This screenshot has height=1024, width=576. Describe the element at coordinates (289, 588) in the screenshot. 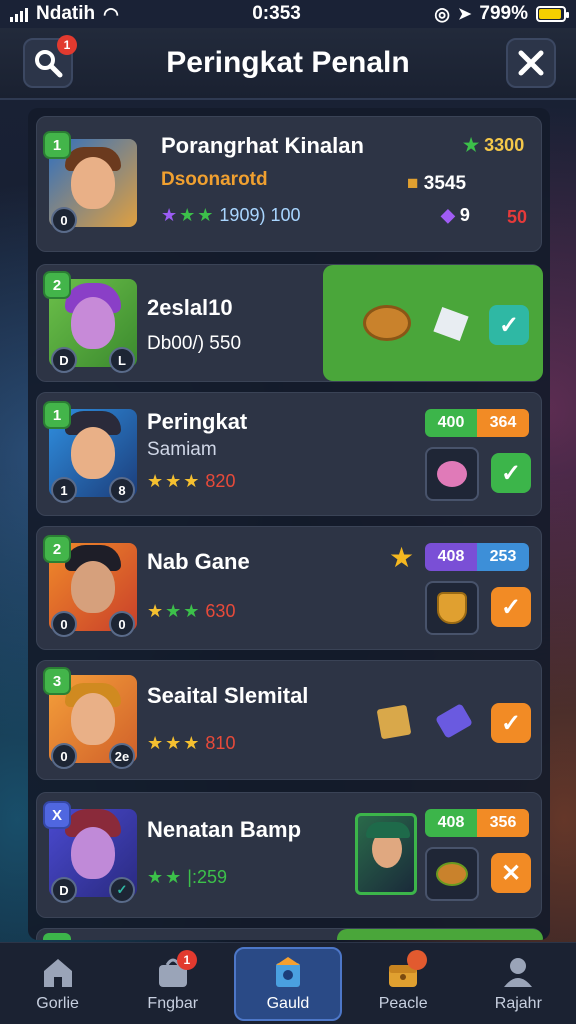

I see `list-item: 2 0 0 Nab Gane ★ ★ ★ 630 ★ 408 253 ✓` at that location.